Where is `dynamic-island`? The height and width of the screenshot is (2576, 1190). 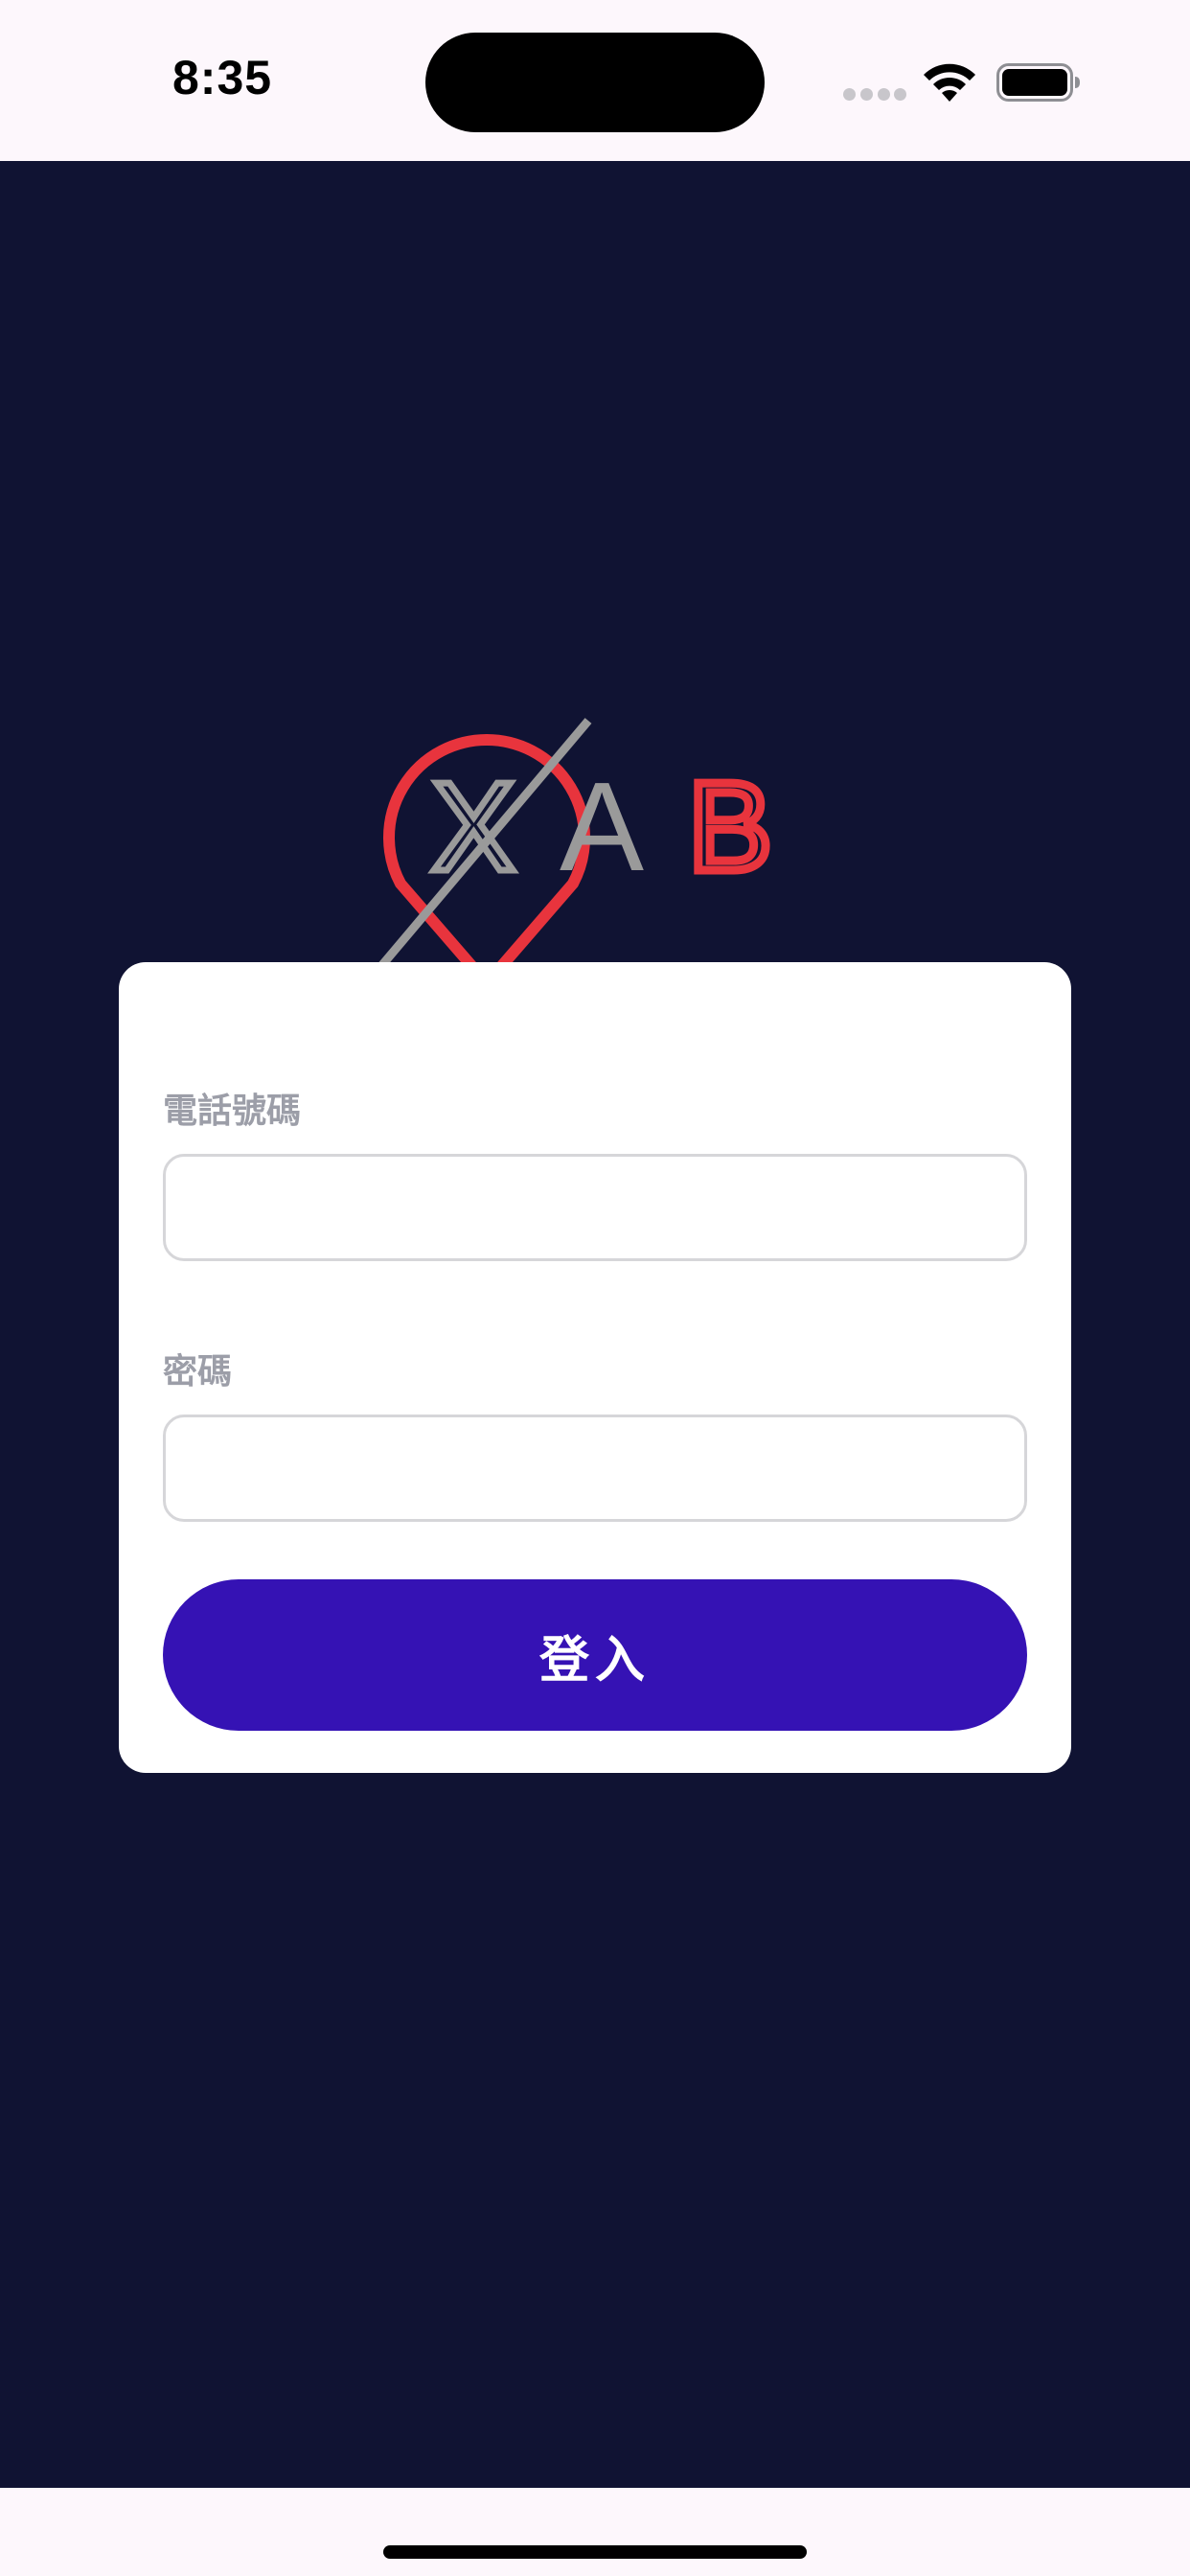
dynamic-island is located at coordinates (595, 82).